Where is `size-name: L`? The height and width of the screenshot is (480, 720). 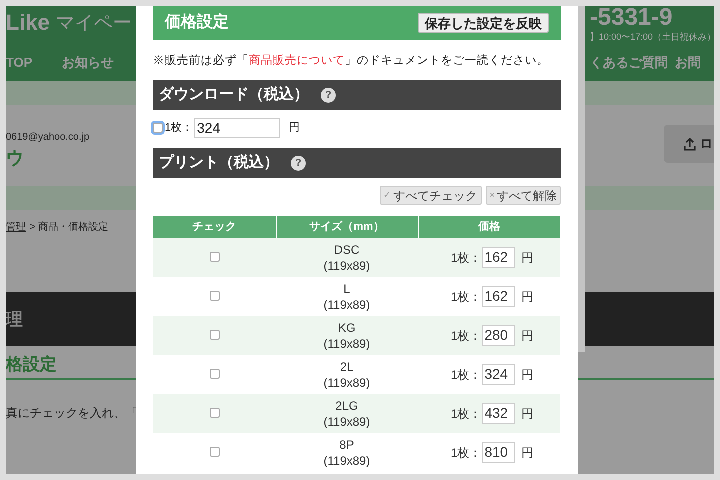 size-name: L is located at coordinates (347, 288).